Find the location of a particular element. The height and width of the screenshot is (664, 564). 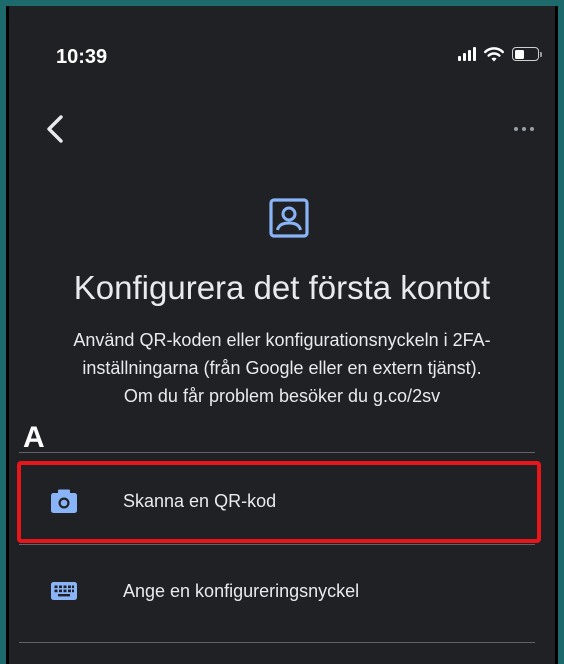

status-icons is located at coordinates (500, 54).